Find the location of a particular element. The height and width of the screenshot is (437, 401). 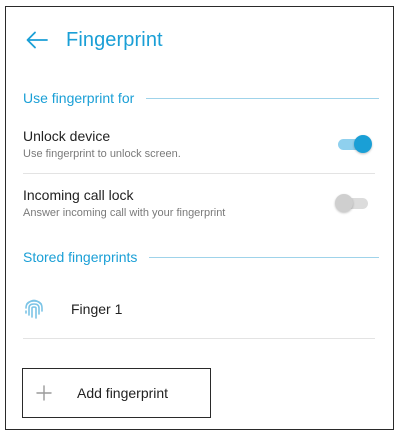

app-bar: Fingerprint is located at coordinates (199, 40).